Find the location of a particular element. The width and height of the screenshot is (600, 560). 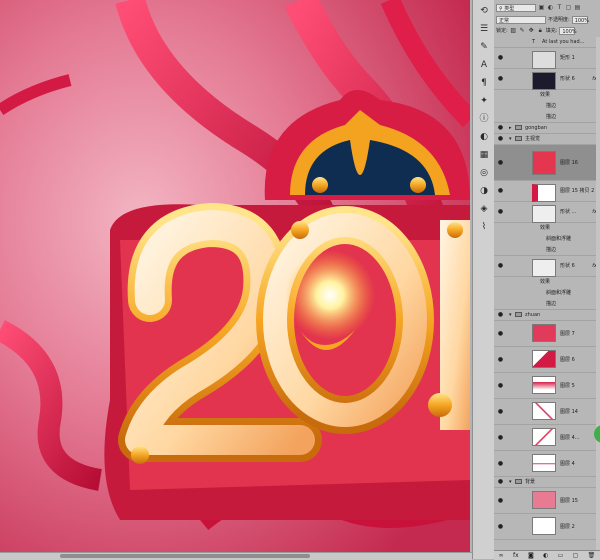

visibility-off-icon is located at coordinates (500, 42).